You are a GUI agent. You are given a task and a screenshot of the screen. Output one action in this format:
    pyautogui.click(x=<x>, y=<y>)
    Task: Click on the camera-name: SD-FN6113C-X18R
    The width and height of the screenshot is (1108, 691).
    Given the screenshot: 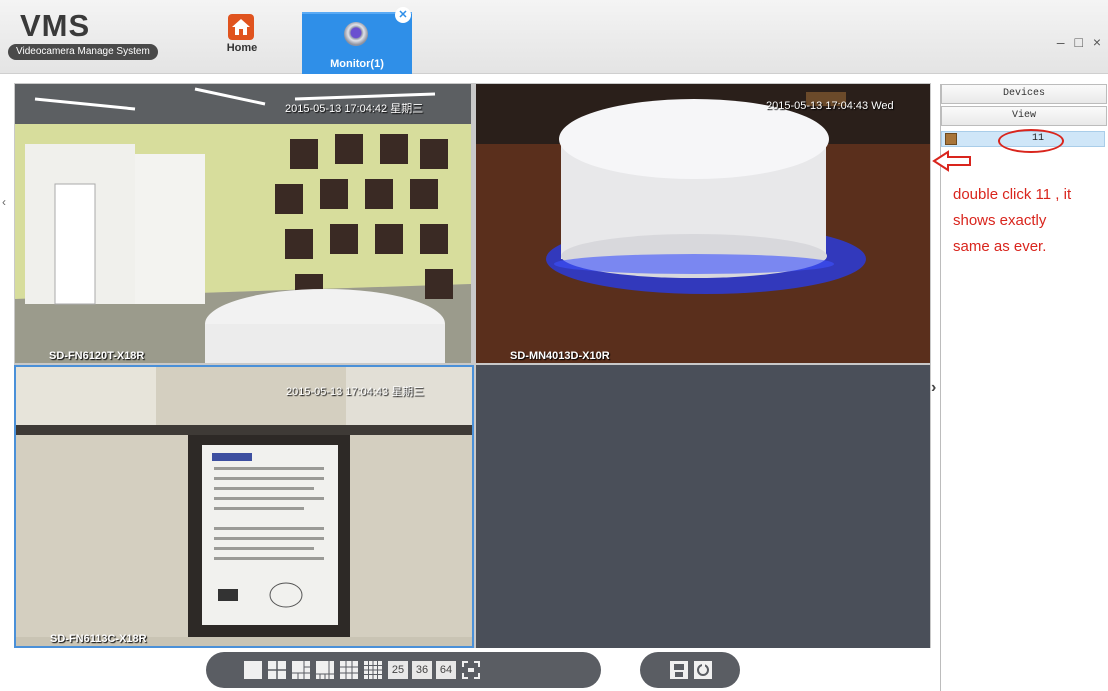 What is the action you would take?
    pyautogui.click(x=98, y=639)
    